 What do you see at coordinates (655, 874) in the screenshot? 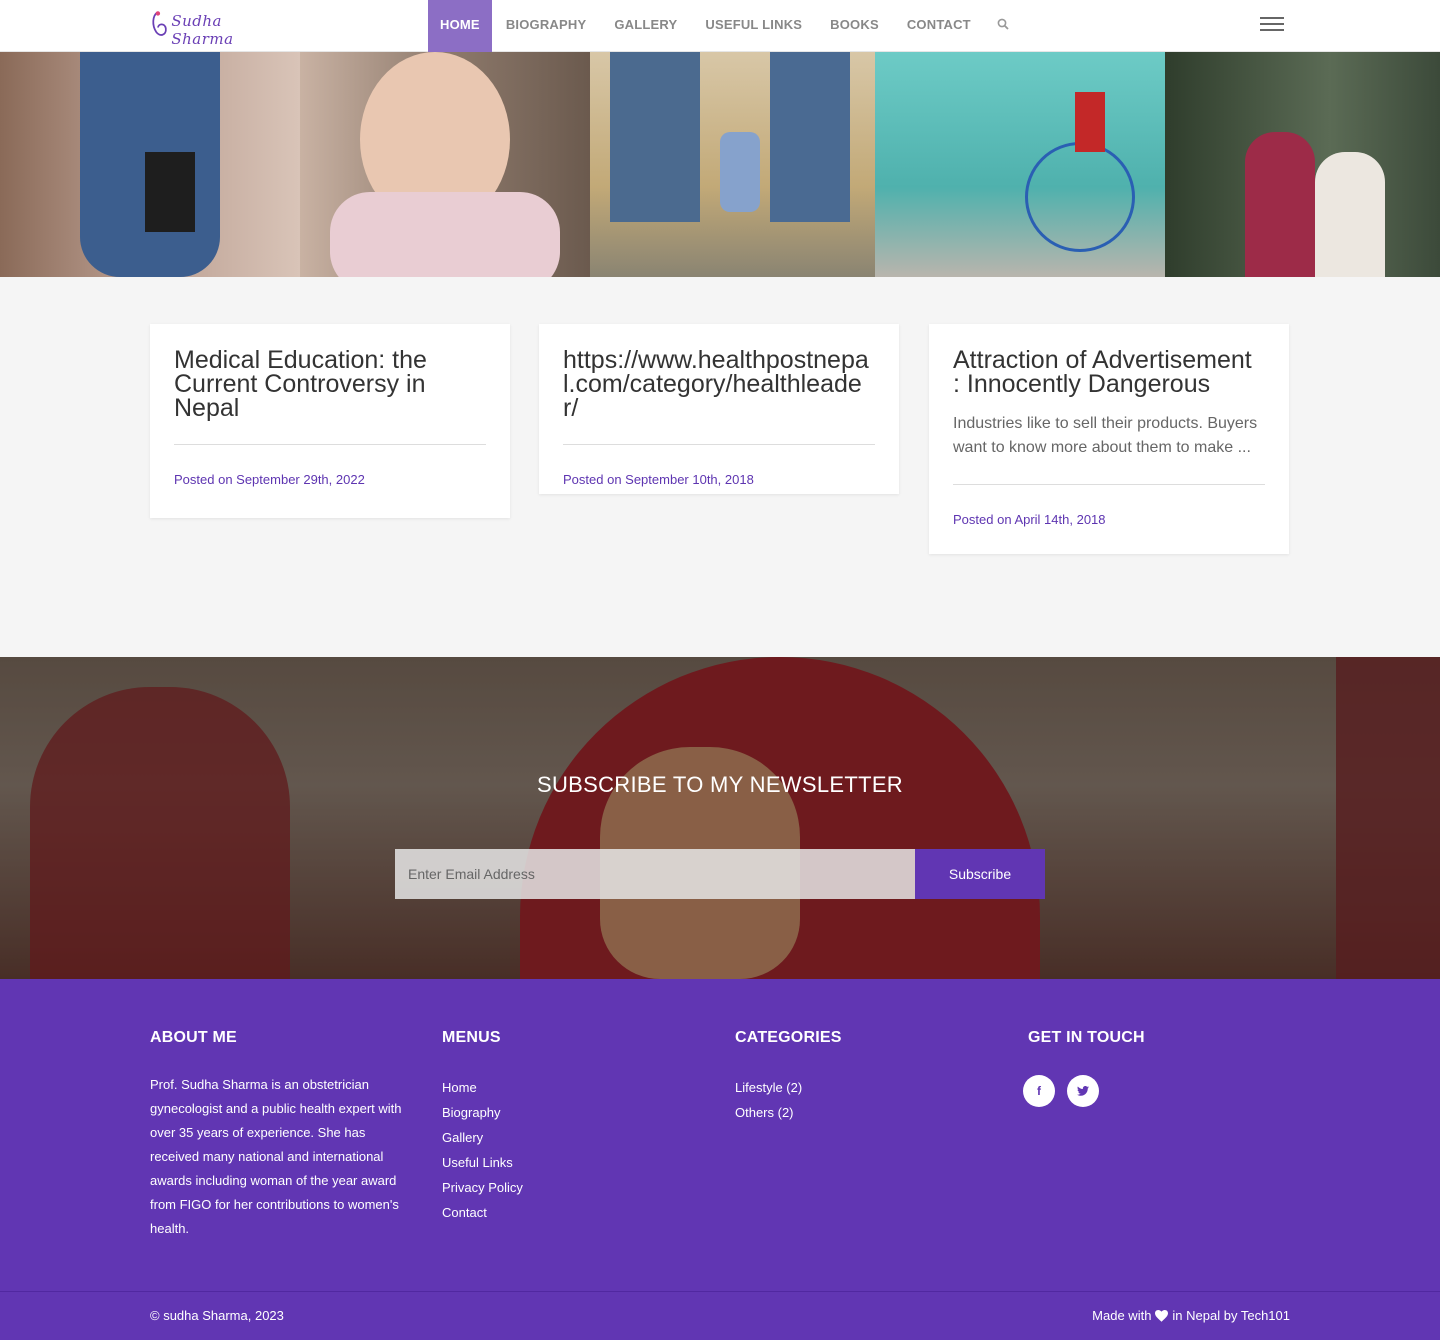
I see `email-input` at bounding box center [655, 874].